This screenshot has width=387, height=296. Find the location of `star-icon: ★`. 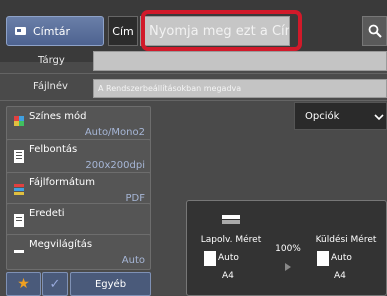

star-icon: ★ is located at coordinates (23, 284).